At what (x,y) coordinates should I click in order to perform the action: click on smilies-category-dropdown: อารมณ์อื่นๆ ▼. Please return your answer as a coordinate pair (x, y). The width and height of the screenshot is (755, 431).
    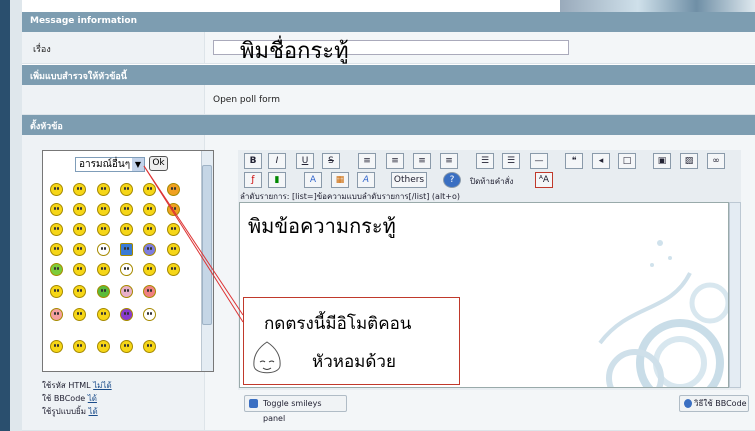
    Looking at the image, I should click on (110, 164).